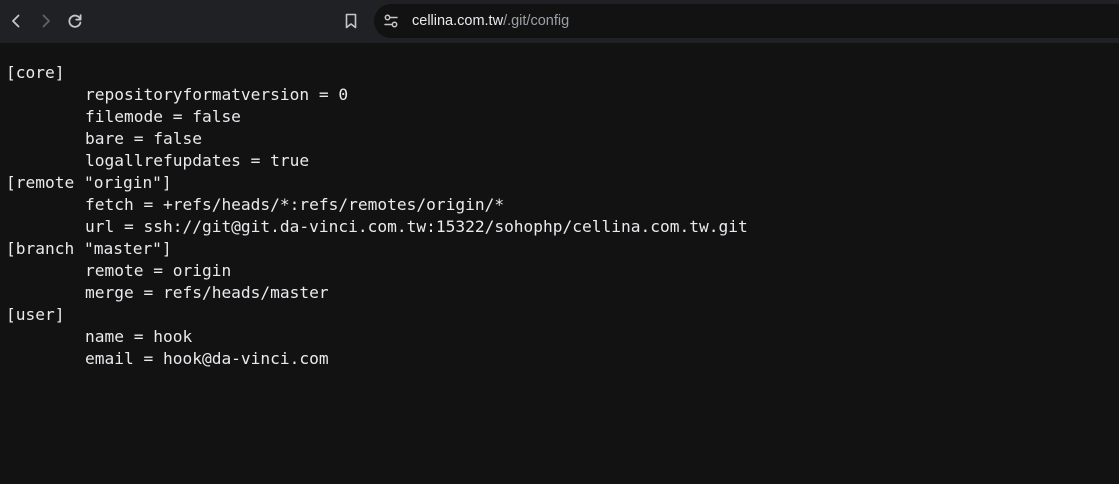 Image resolution: width=1119 pixels, height=484 pixels. I want to click on bookmark-icon, so click(351, 21).